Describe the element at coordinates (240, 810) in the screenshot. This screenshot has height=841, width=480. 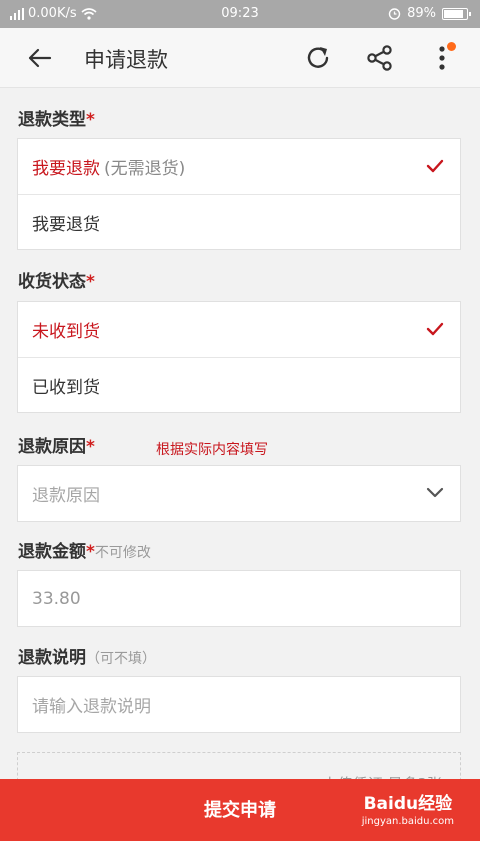
I see `submit-bar: 提交申请 Baidu经验 jingyan.baidu.com` at that location.